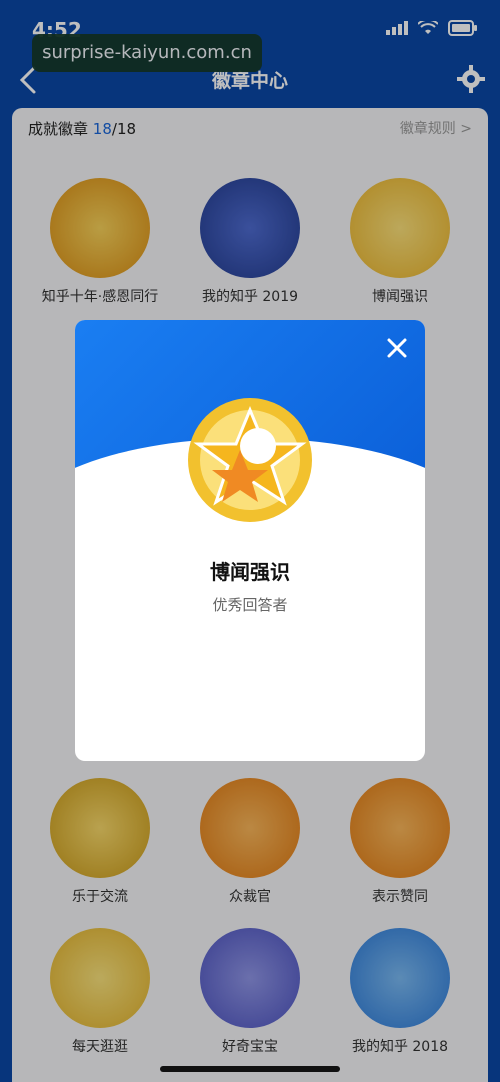  What do you see at coordinates (397, 348) in the screenshot?
I see `close-icon` at bounding box center [397, 348].